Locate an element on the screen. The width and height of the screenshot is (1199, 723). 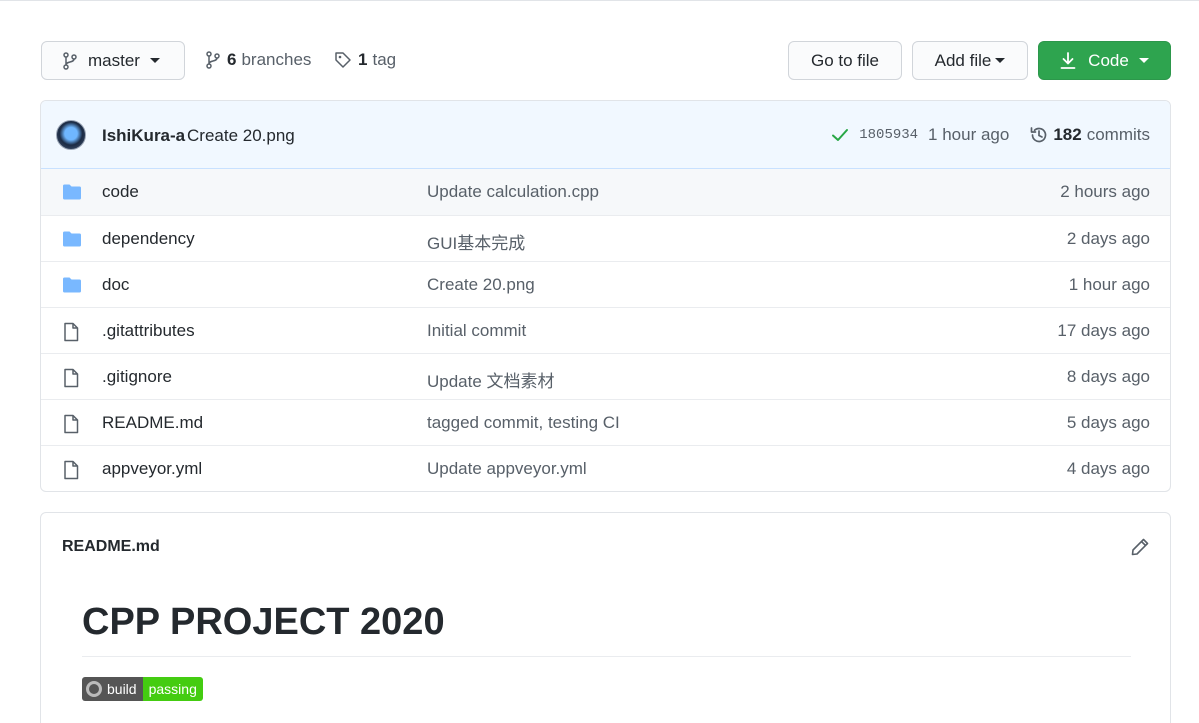
badge-right-label: passing is located at coordinates (172, 689).